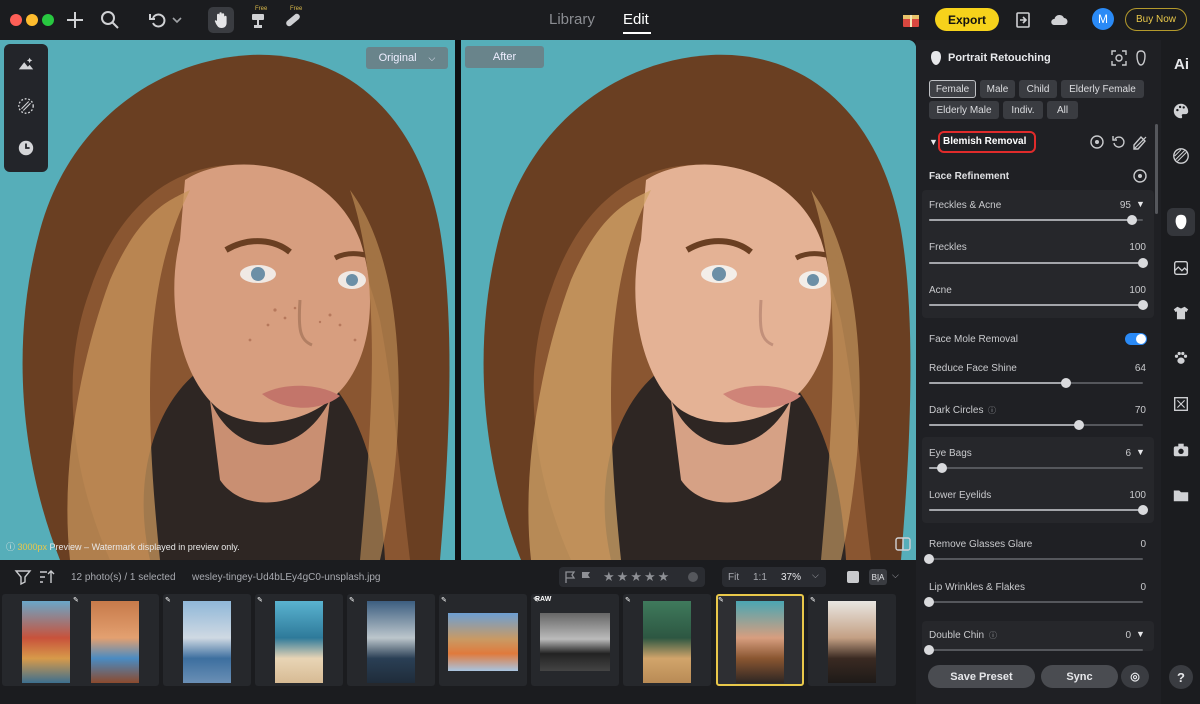 The width and height of the screenshot is (1200, 704). Describe the element at coordinates (1181, 111) in the screenshot. I see `palette-icon` at that location.